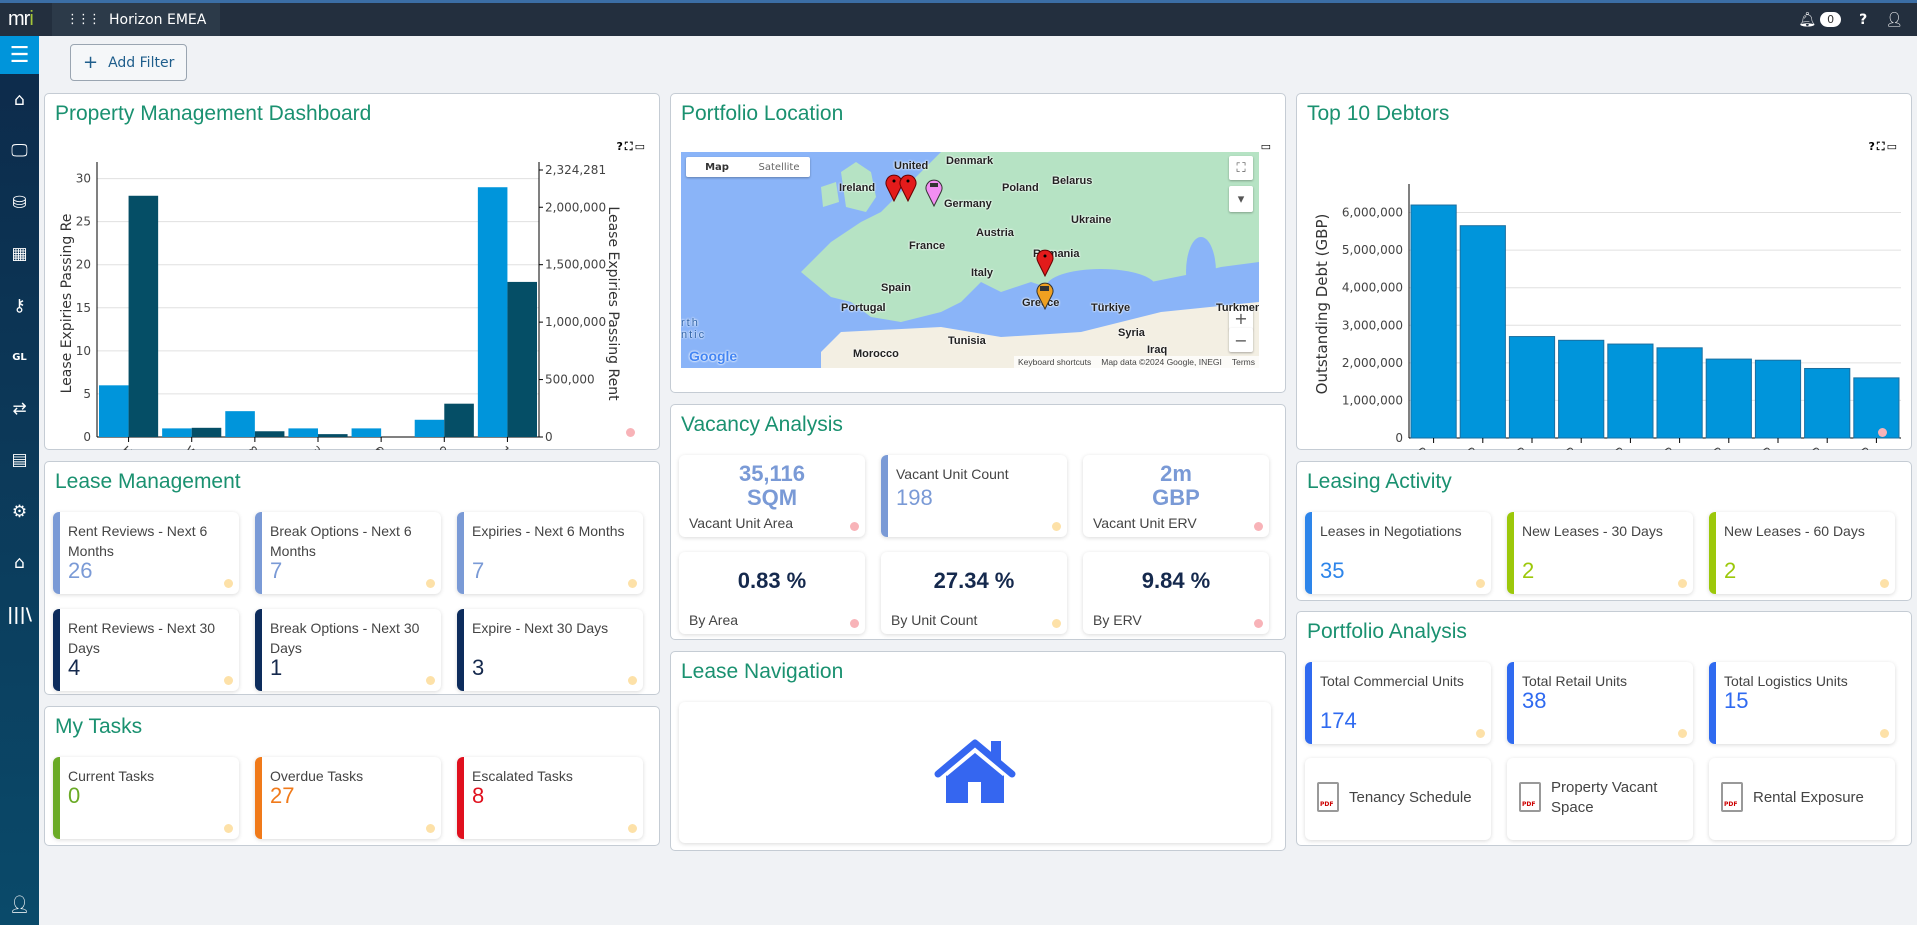 The image size is (1917, 925). What do you see at coordinates (129, 62) in the screenshot?
I see `add-filter-button: + Add Filter` at bounding box center [129, 62].